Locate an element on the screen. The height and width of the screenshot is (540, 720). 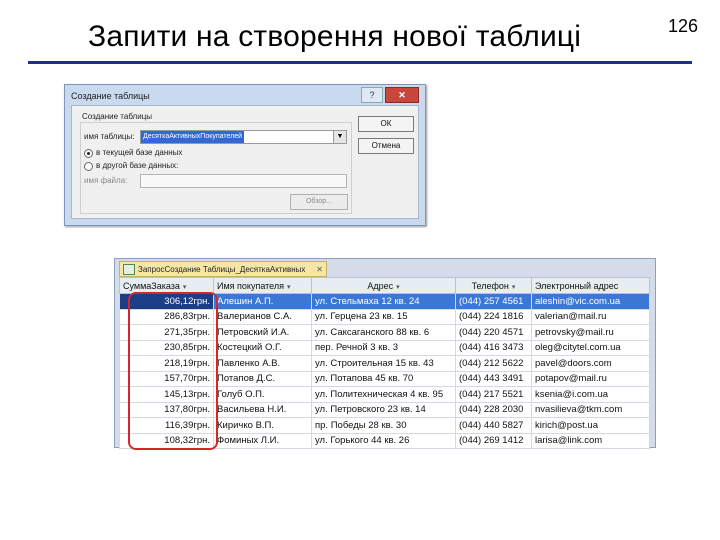
column-header-email: Электронный адрес is located at coordinates (590, 285).